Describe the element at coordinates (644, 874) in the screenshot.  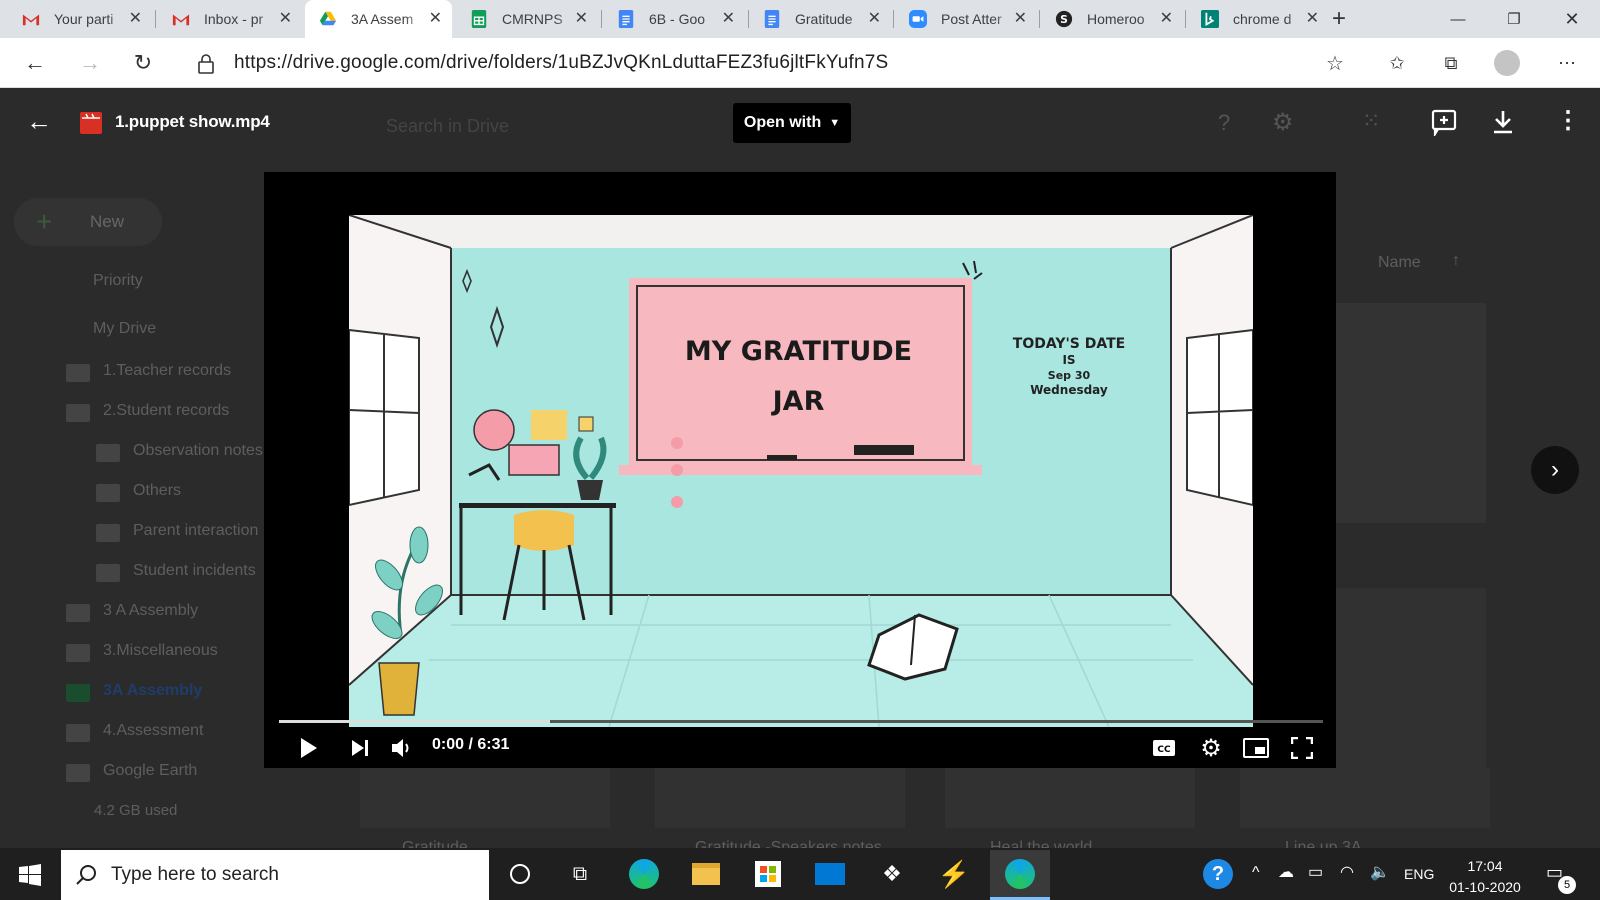
I see `edge-icon` at that location.